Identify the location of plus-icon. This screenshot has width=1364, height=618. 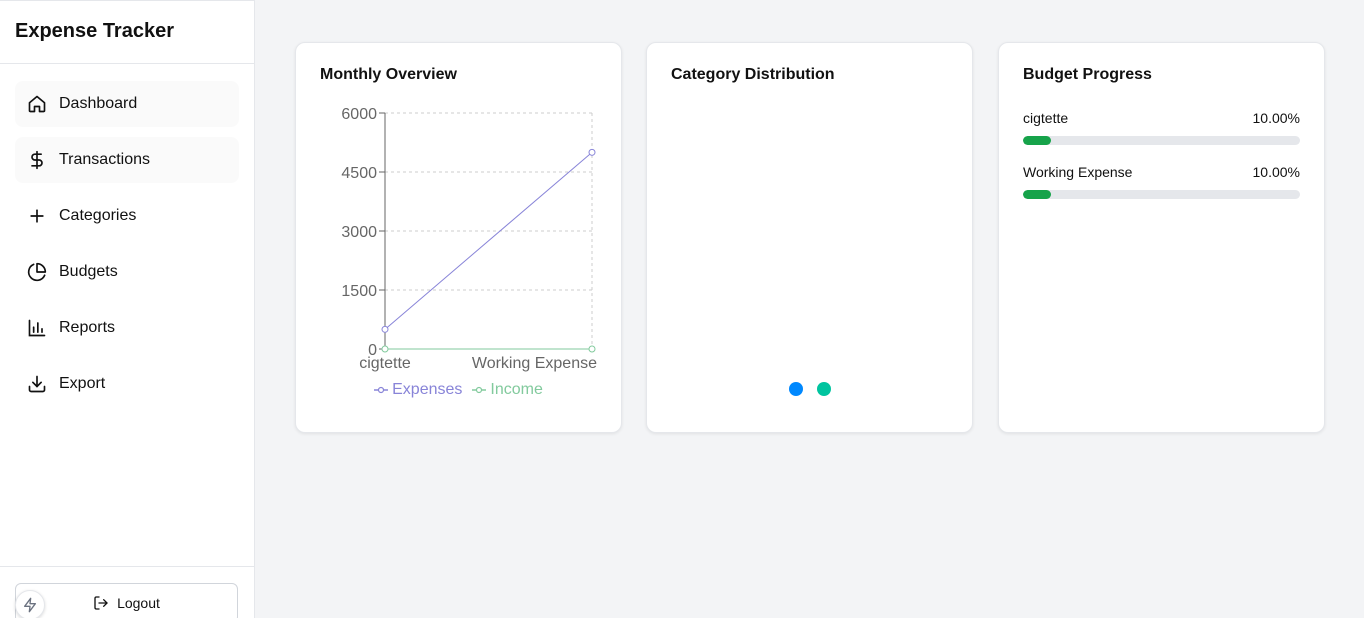
(37, 216).